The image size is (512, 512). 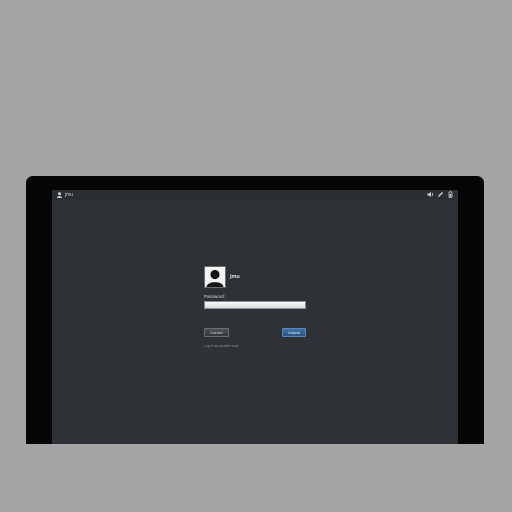 I want to click on user-silhouette-icon, so click(x=215, y=277).